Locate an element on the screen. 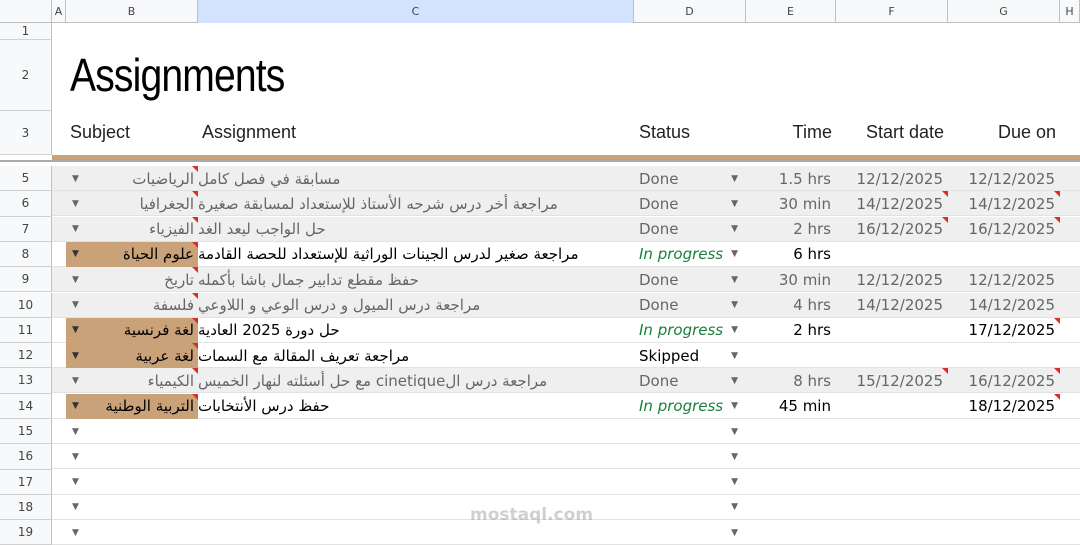 This screenshot has height=545, width=1080. subject-dropdown: ▼ لغة عربية is located at coordinates (132, 356).